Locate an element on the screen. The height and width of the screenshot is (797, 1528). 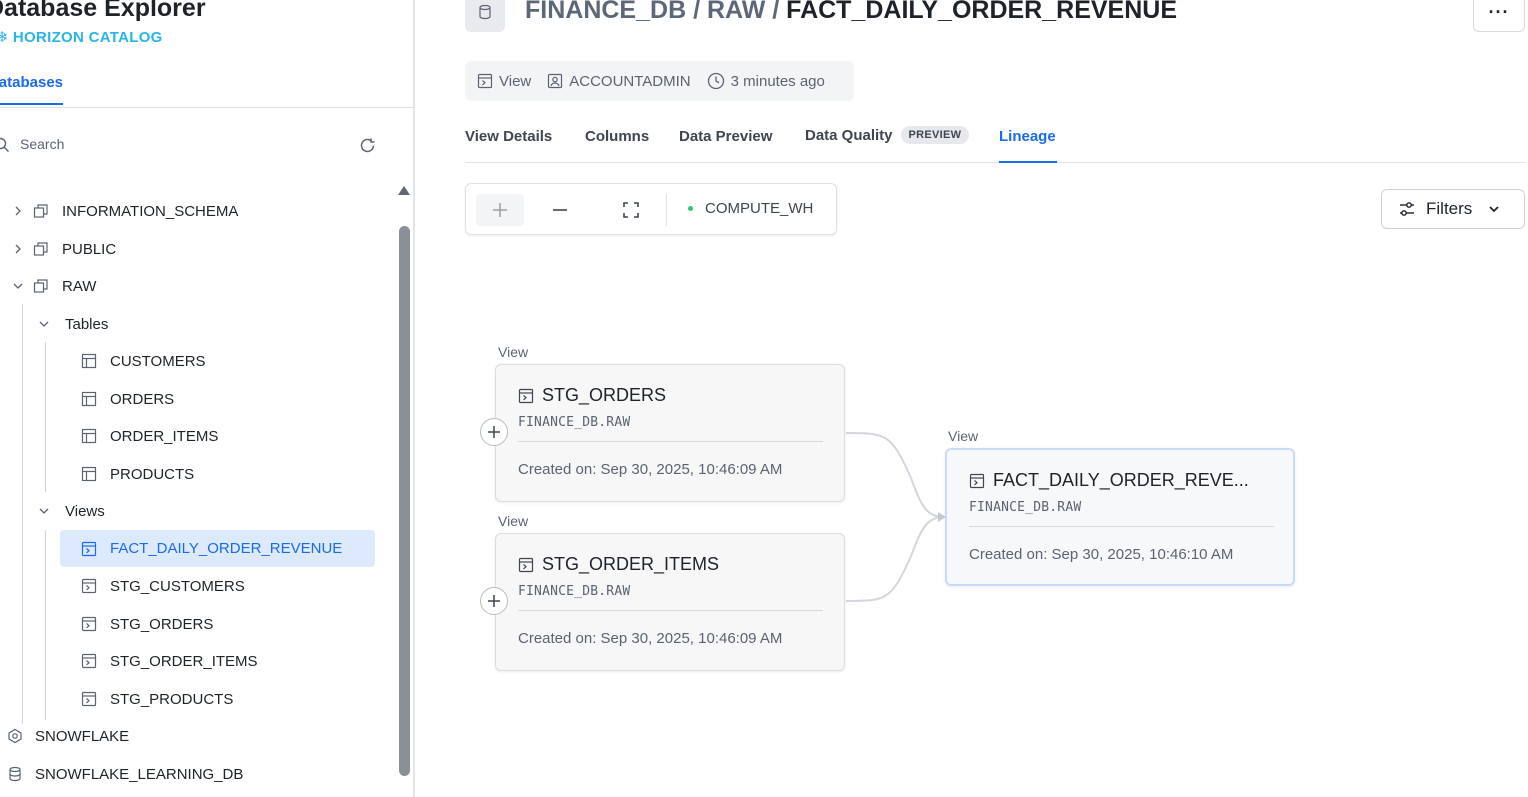
zoom-in-button is located at coordinates (500, 210).